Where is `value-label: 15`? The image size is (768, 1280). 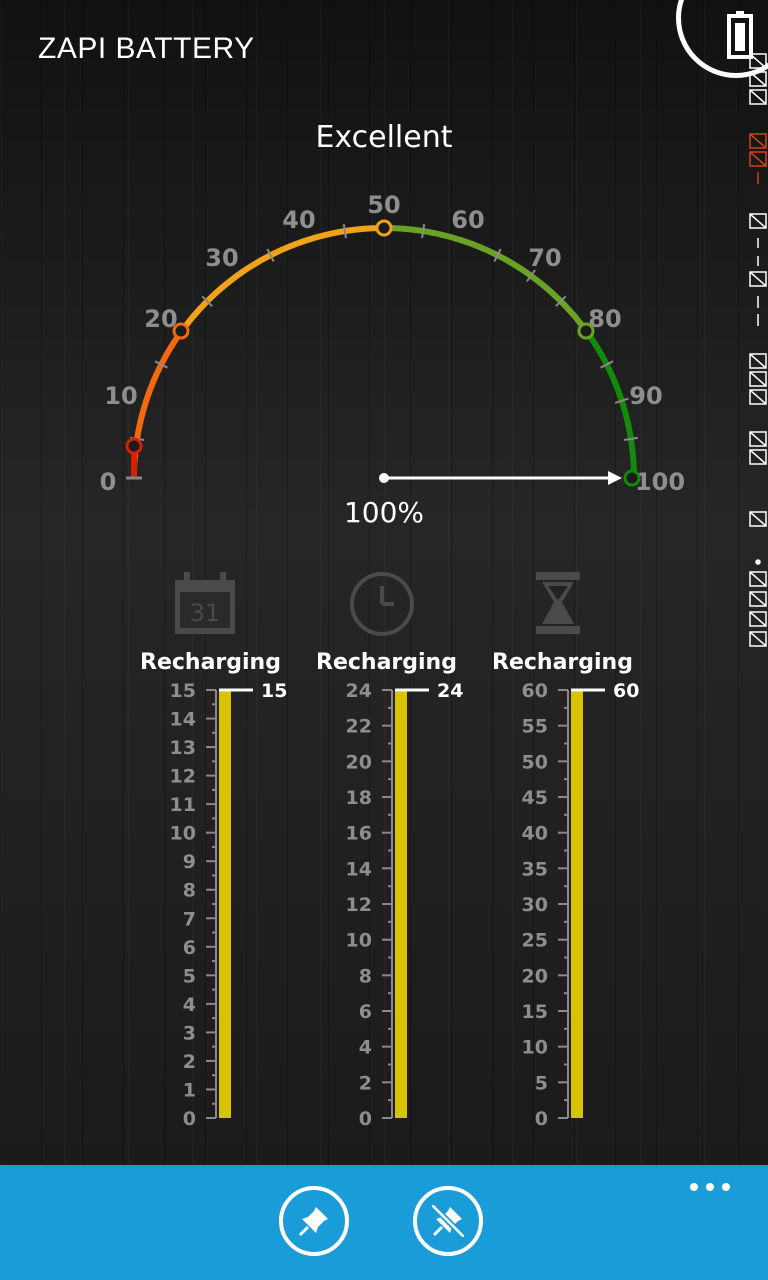 value-label: 15 is located at coordinates (274, 691).